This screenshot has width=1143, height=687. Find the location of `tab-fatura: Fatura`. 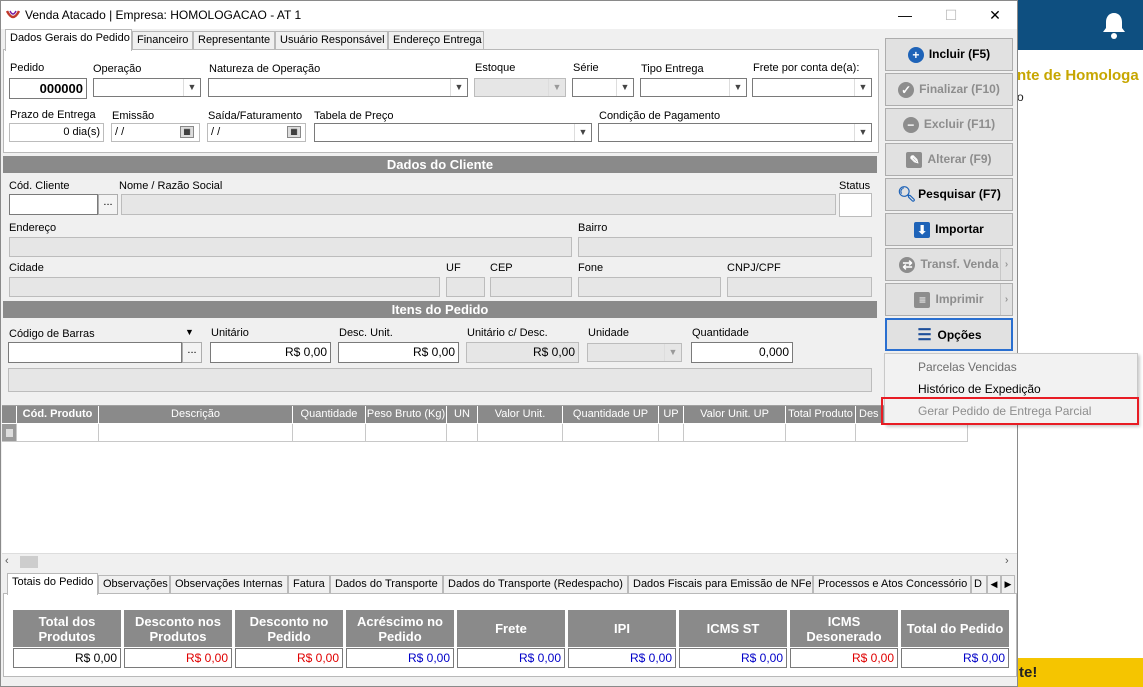

tab-fatura: Fatura is located at coordinates (309, 584).